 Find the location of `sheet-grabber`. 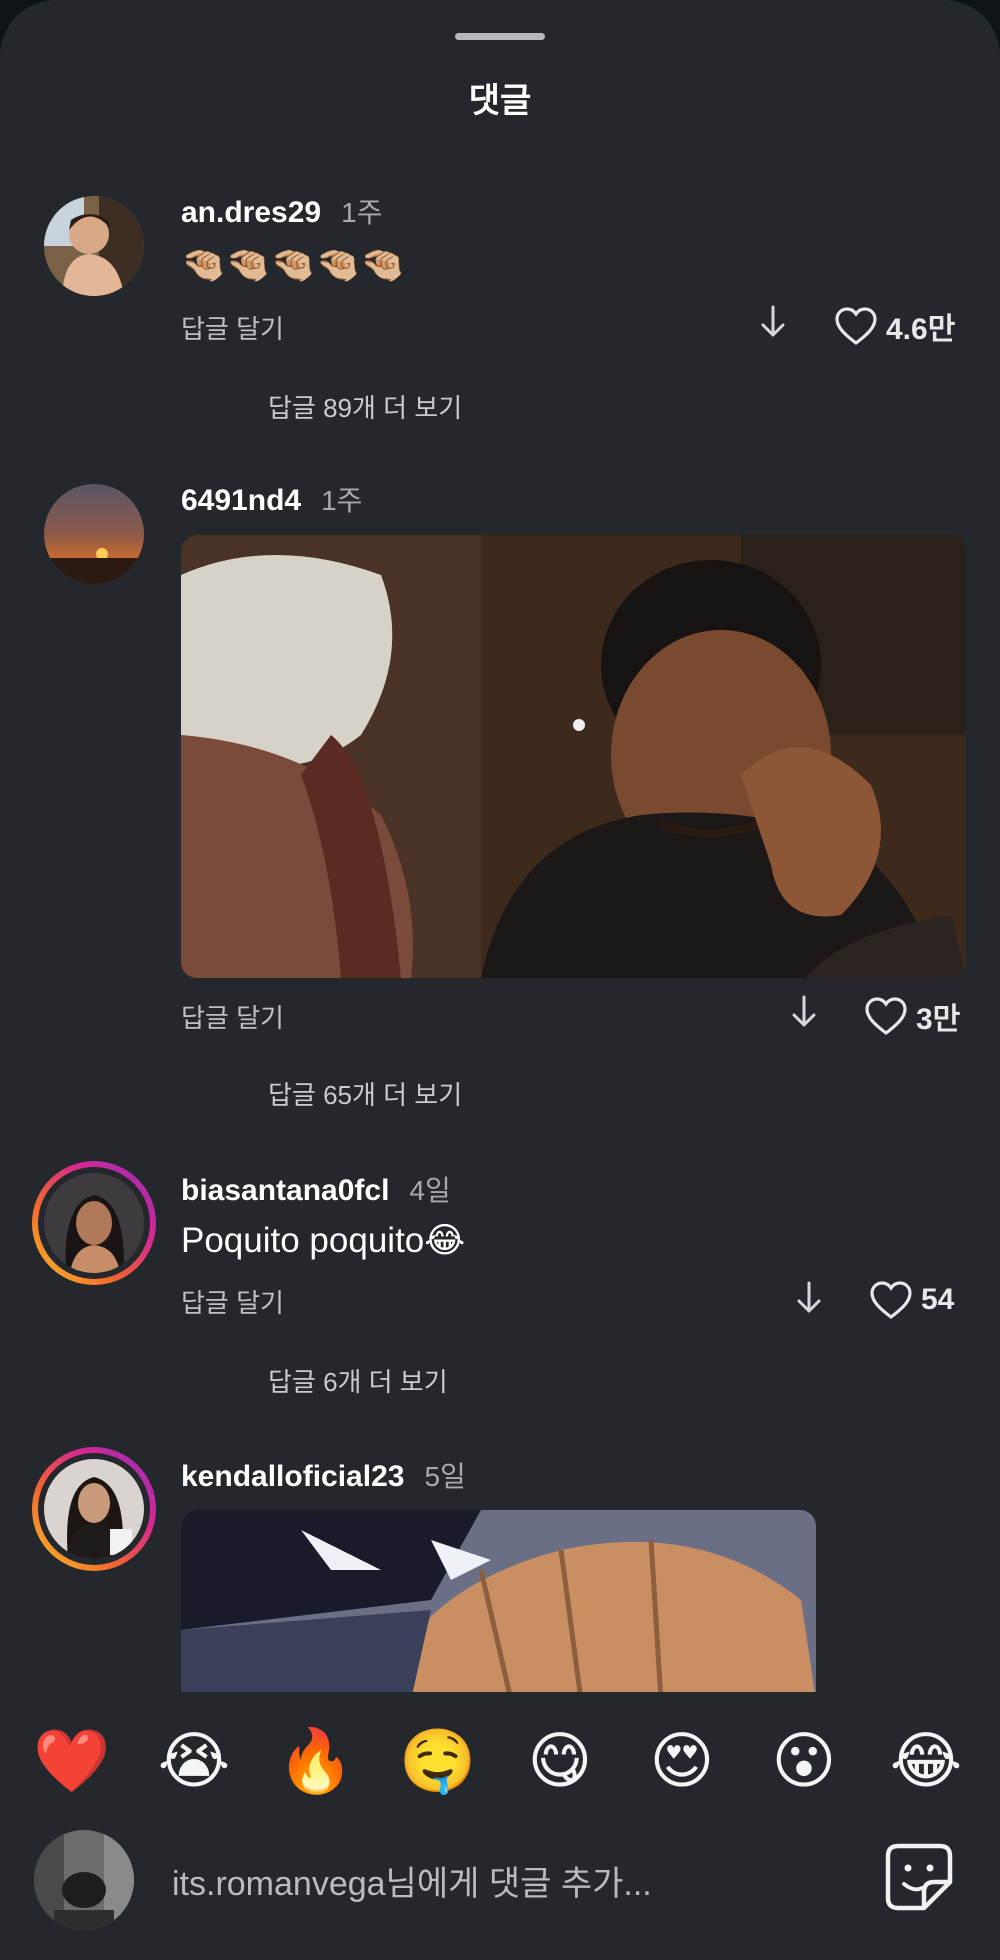

sheet-grabber is located at coordinates (500, 36).